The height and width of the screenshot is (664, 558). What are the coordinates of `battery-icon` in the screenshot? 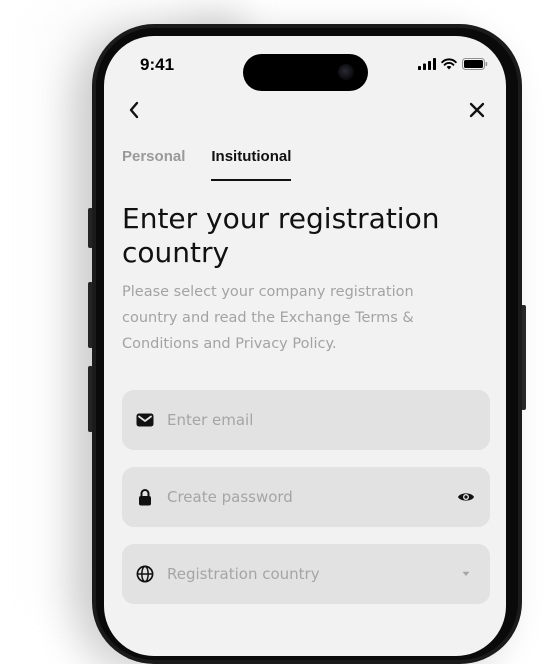 It's located at (475, 64).